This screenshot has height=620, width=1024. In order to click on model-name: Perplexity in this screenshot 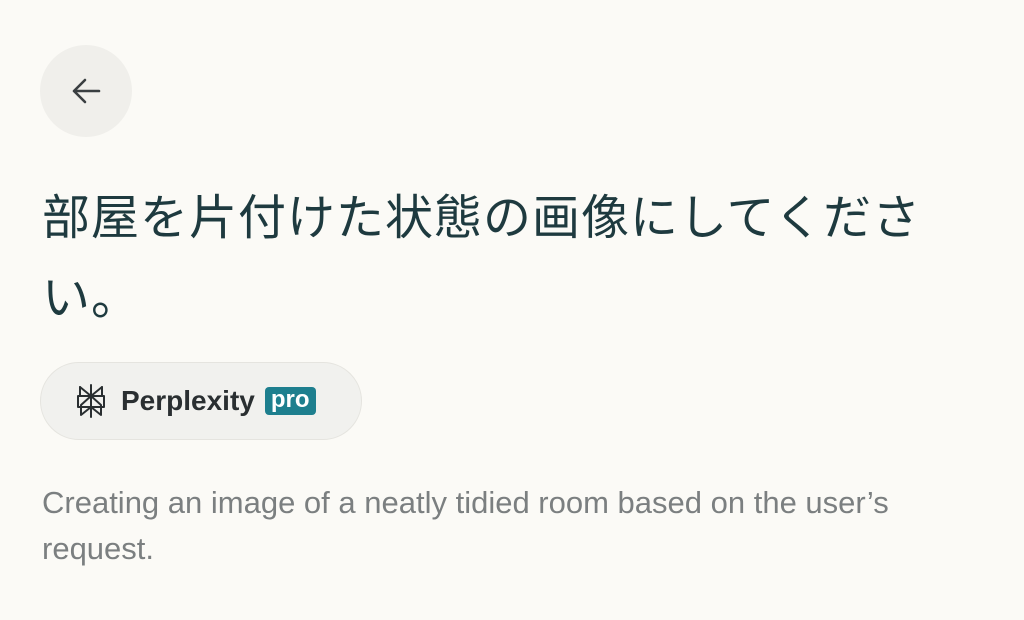, I will do `click(188, 400)`.